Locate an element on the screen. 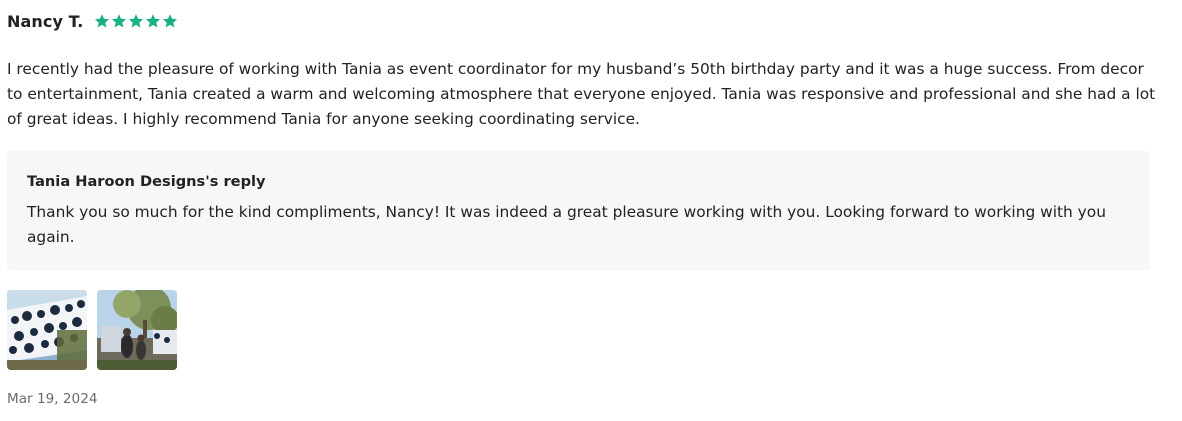 This screenshot has height=421, width=1182. reviewer-name: Nancy T. is located at coordinates (45, 21).